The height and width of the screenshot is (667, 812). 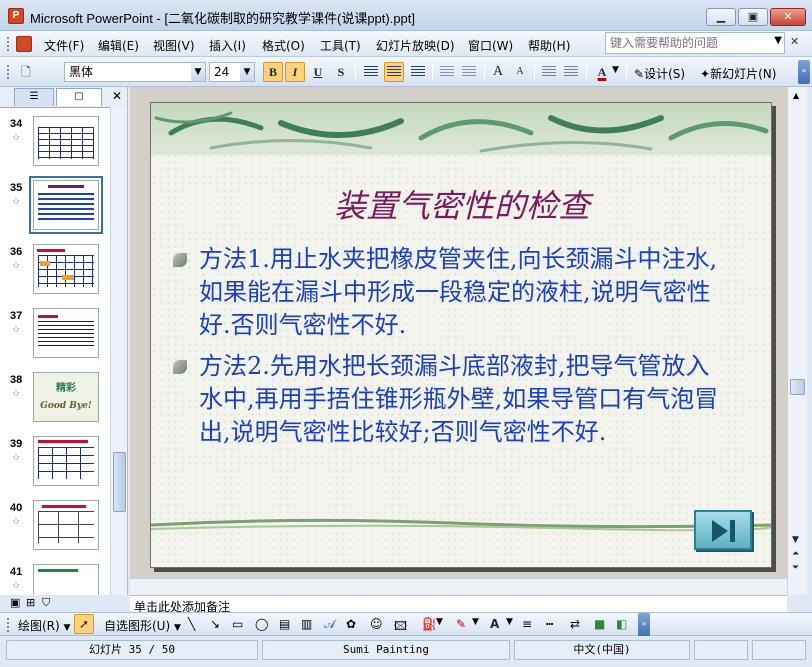 I want to click on increase-indent-icon, so click(x=571, y=72).